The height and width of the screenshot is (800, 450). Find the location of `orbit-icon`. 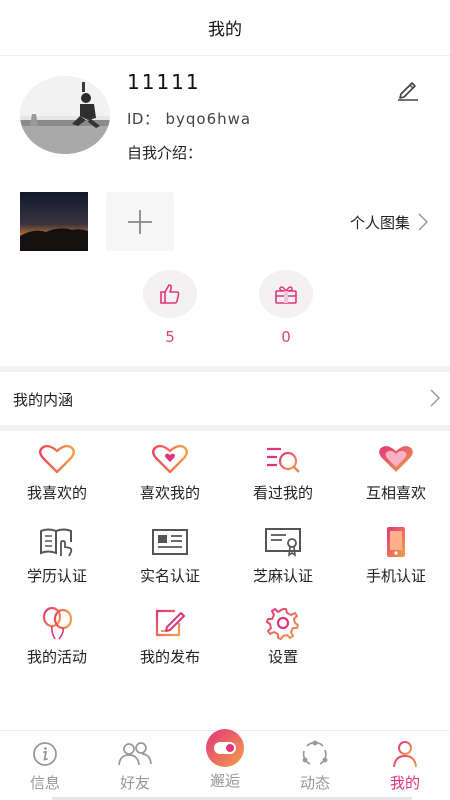

orbit-icon is located at coordinates (315, 752).